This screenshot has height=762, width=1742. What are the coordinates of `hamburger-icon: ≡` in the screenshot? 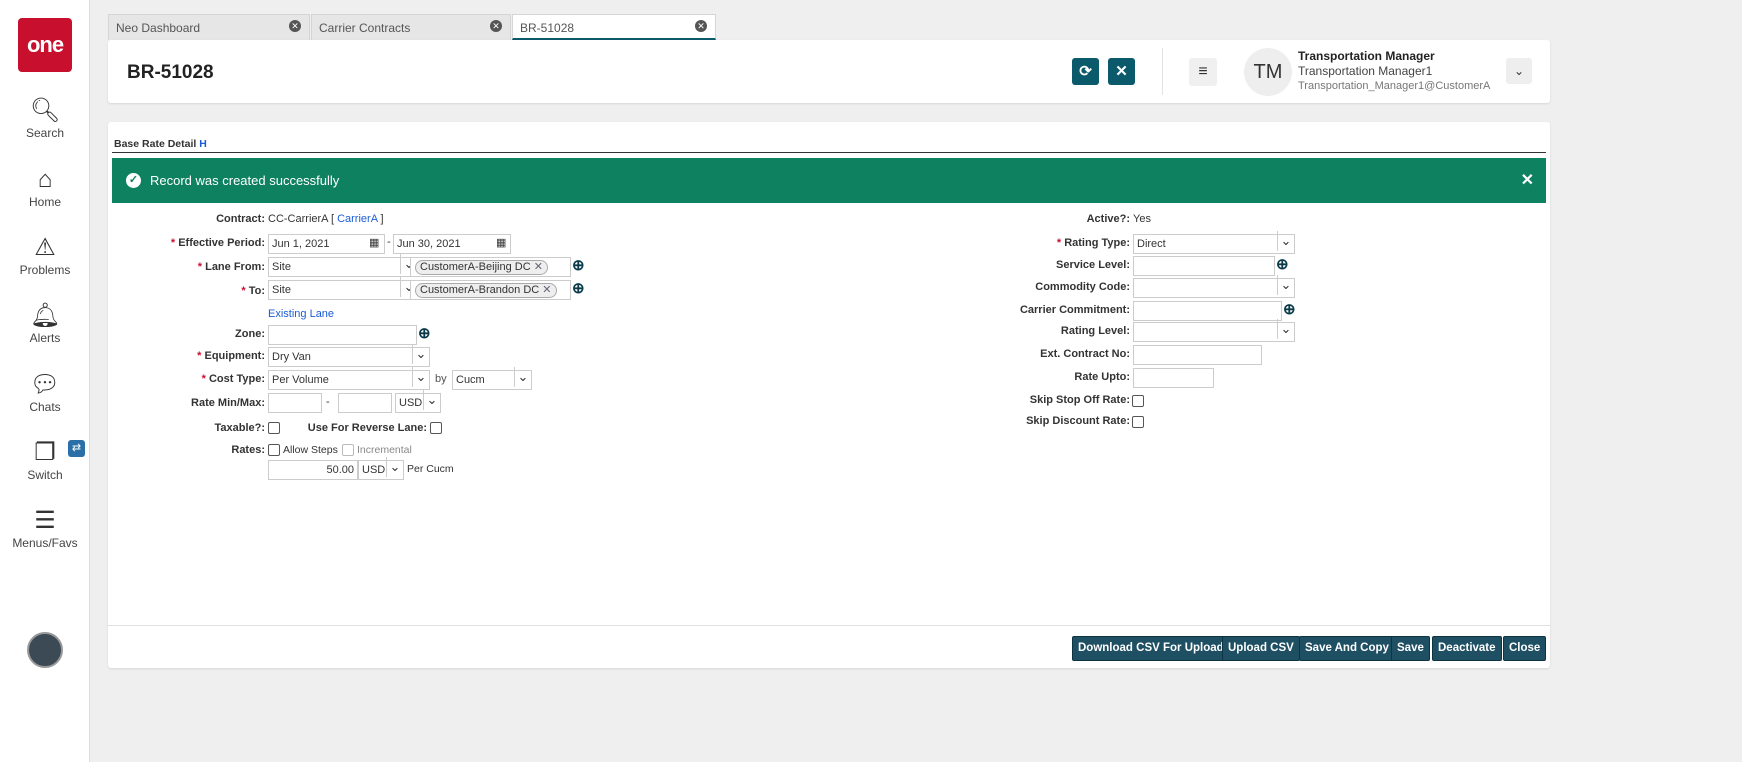 It's located at (1203, 72).